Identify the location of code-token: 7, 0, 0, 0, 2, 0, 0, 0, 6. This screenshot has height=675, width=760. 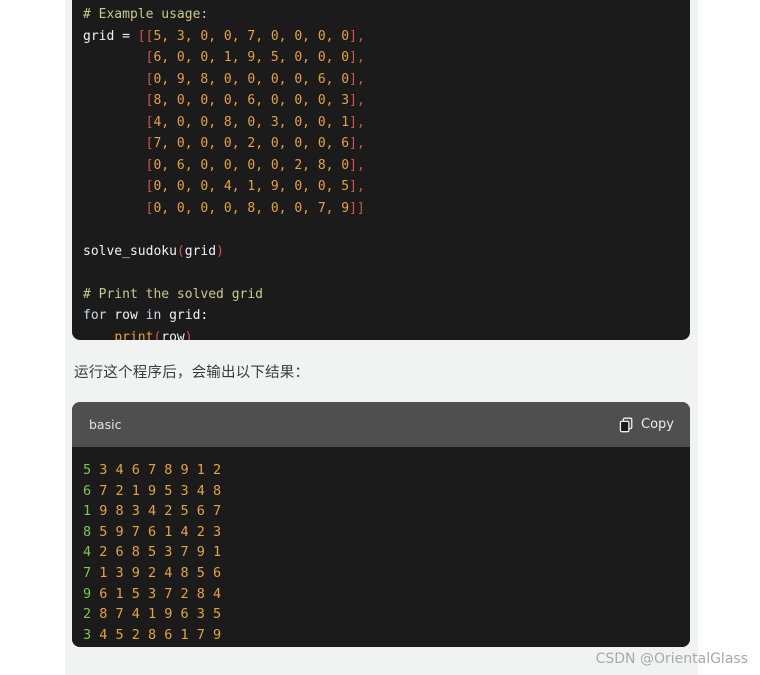
(251, 143).